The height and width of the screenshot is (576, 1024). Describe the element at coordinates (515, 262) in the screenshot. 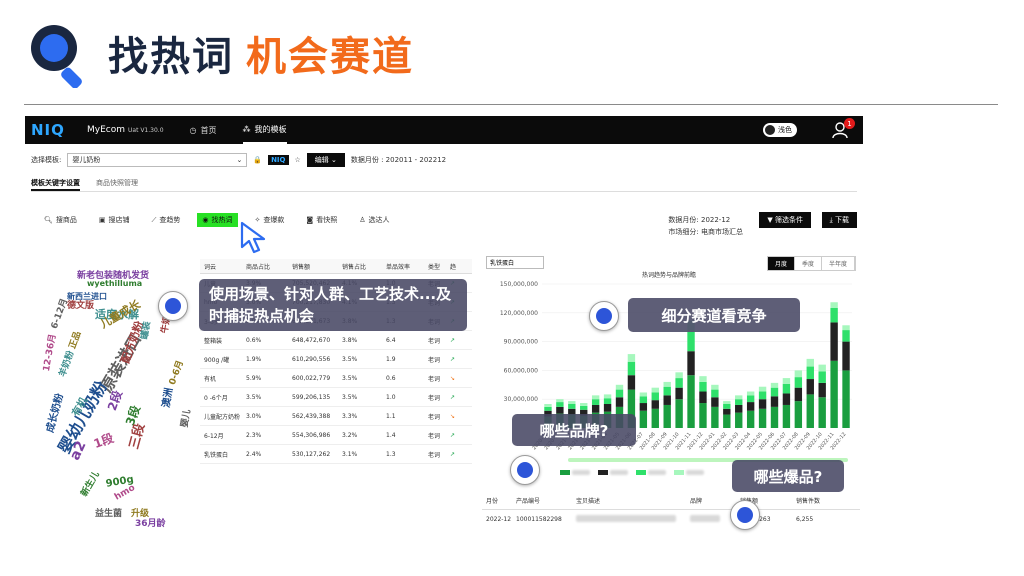

I see `series-select: 乳铁蛋白` at that location.